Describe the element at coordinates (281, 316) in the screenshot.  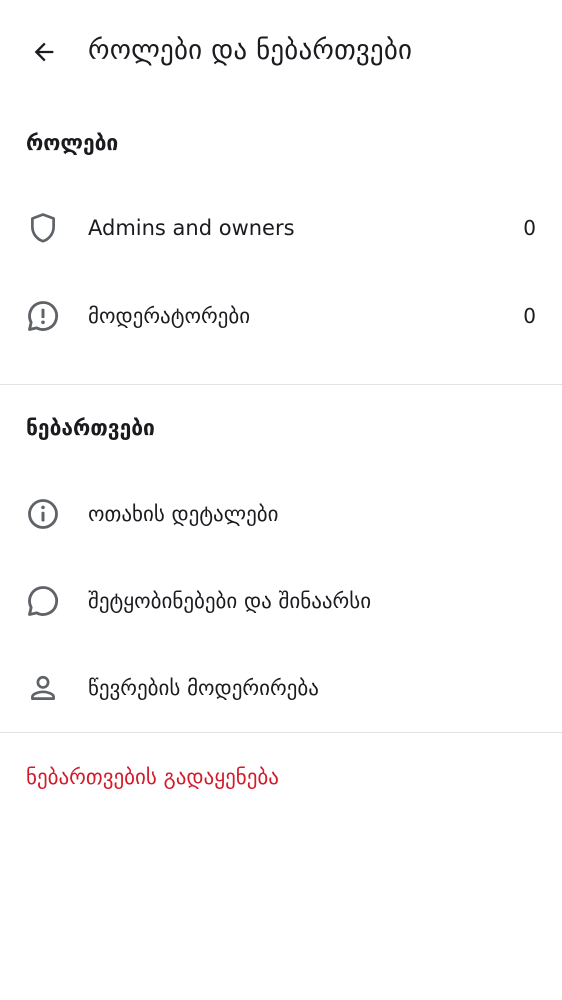
I see `role-row-moderators: მოდერატორები 0` at that location.